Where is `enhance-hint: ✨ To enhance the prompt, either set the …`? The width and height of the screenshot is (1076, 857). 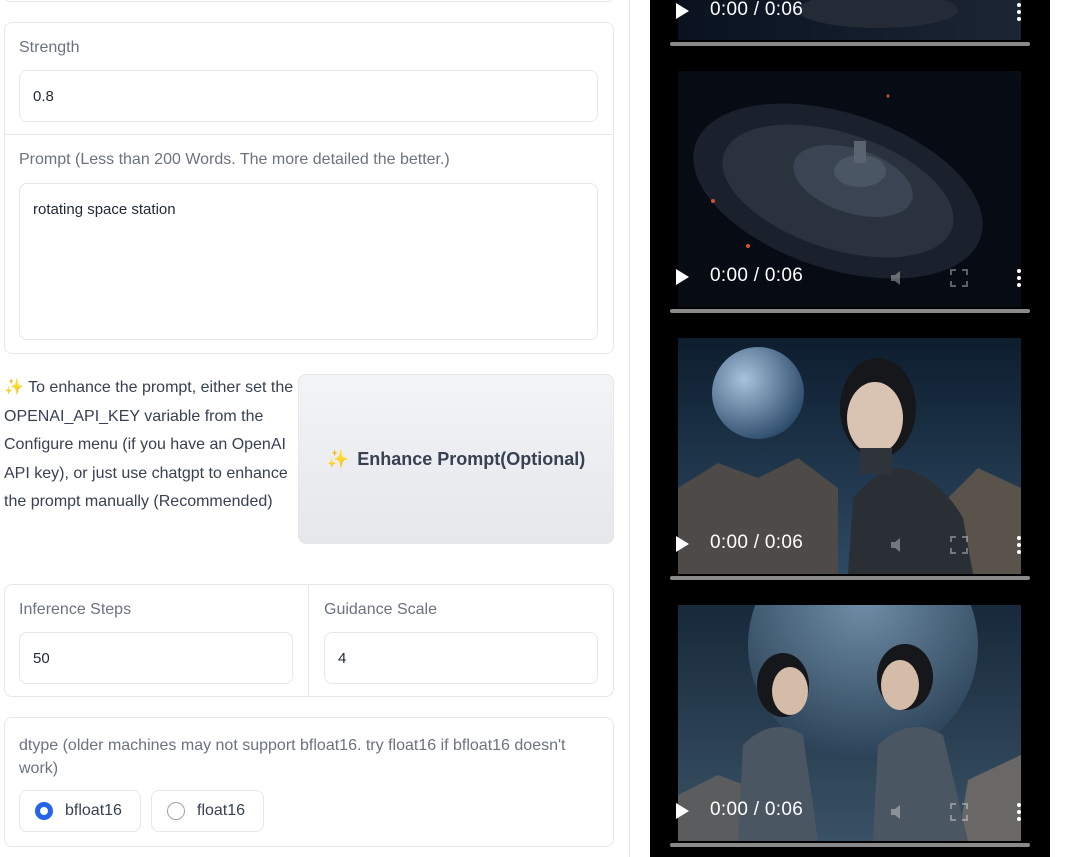 enhance-hint: ✨ To enhance the prompt, either set the … is located at coordinates (149, 445).